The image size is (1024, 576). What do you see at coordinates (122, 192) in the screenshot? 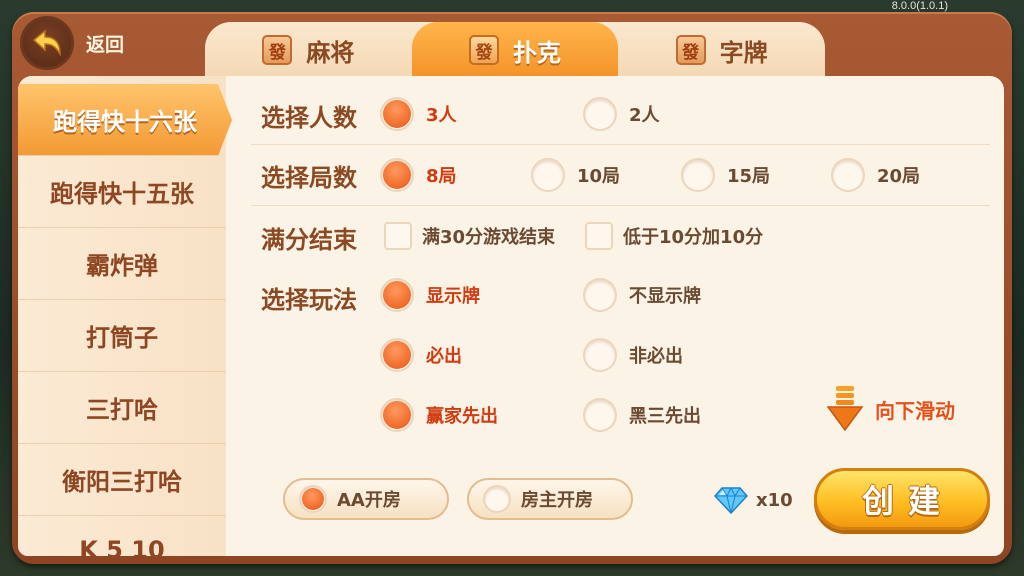
I see `sidebar-item-paodekuai-15: 跑得快十五张` at bounding box center [122, 192].